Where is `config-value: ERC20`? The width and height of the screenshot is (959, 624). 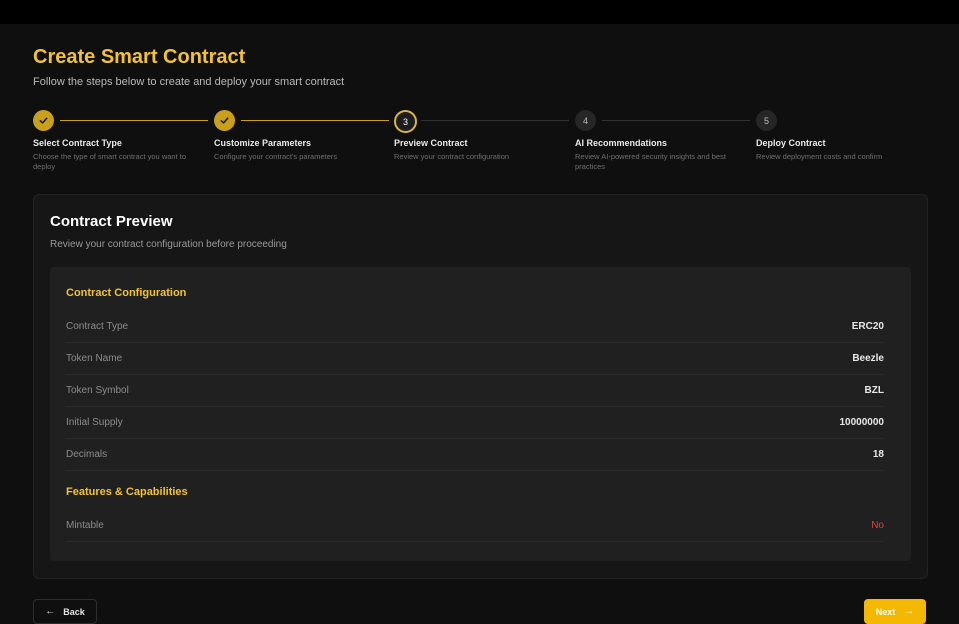
config-value: ERC20 is located at coordinates (867, 326).